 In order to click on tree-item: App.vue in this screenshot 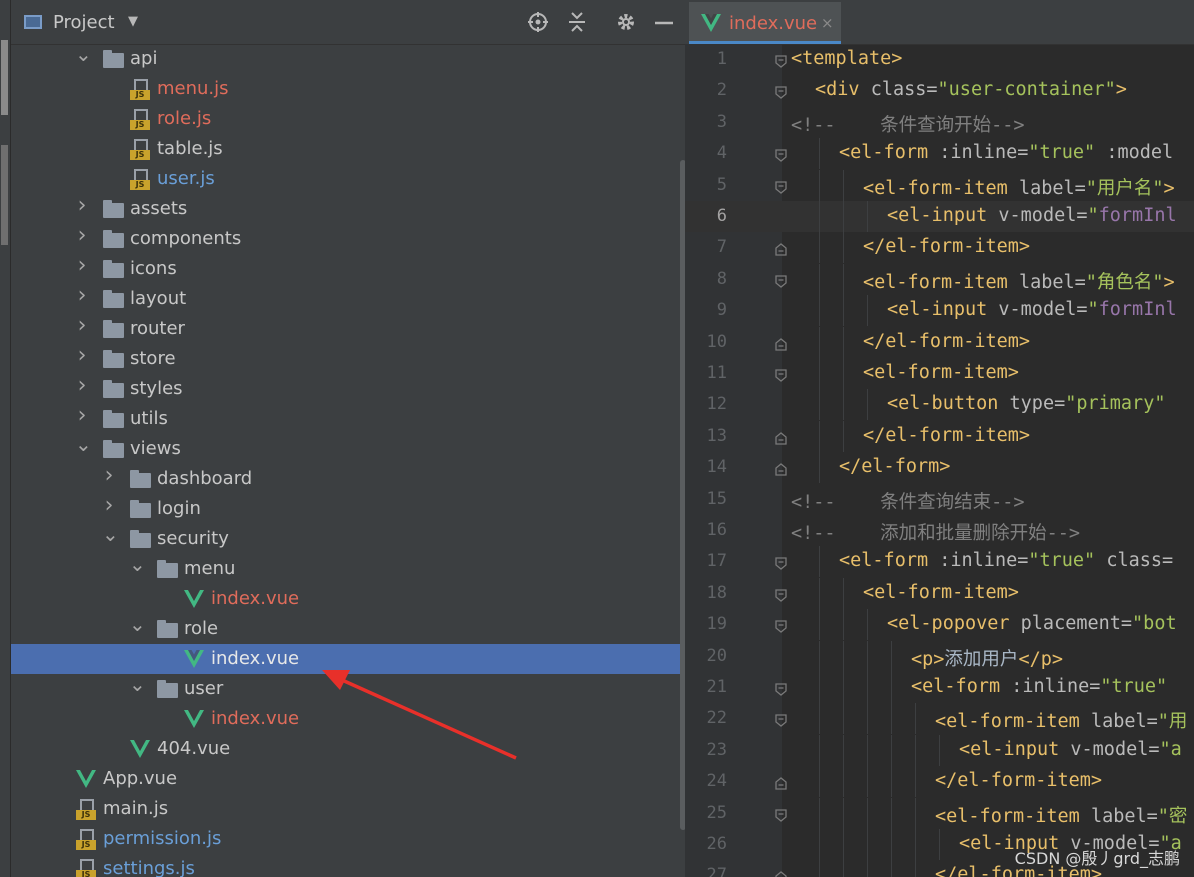, I will do `click(348, 779)`.